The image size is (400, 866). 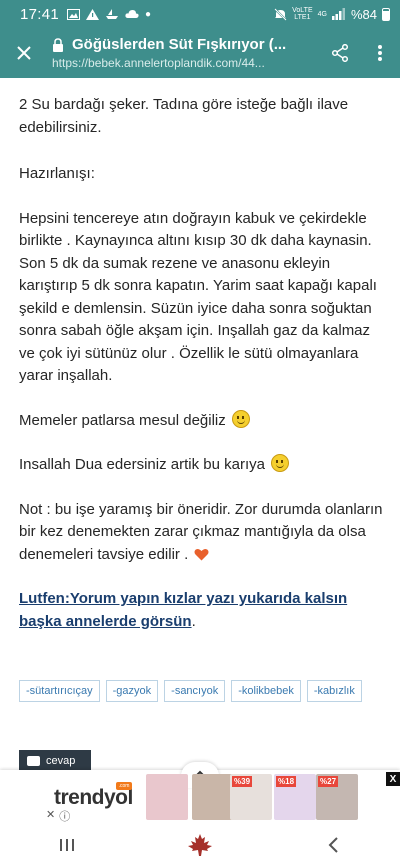 I want to click on ad-discount: %27, so click(x=328, y=781).